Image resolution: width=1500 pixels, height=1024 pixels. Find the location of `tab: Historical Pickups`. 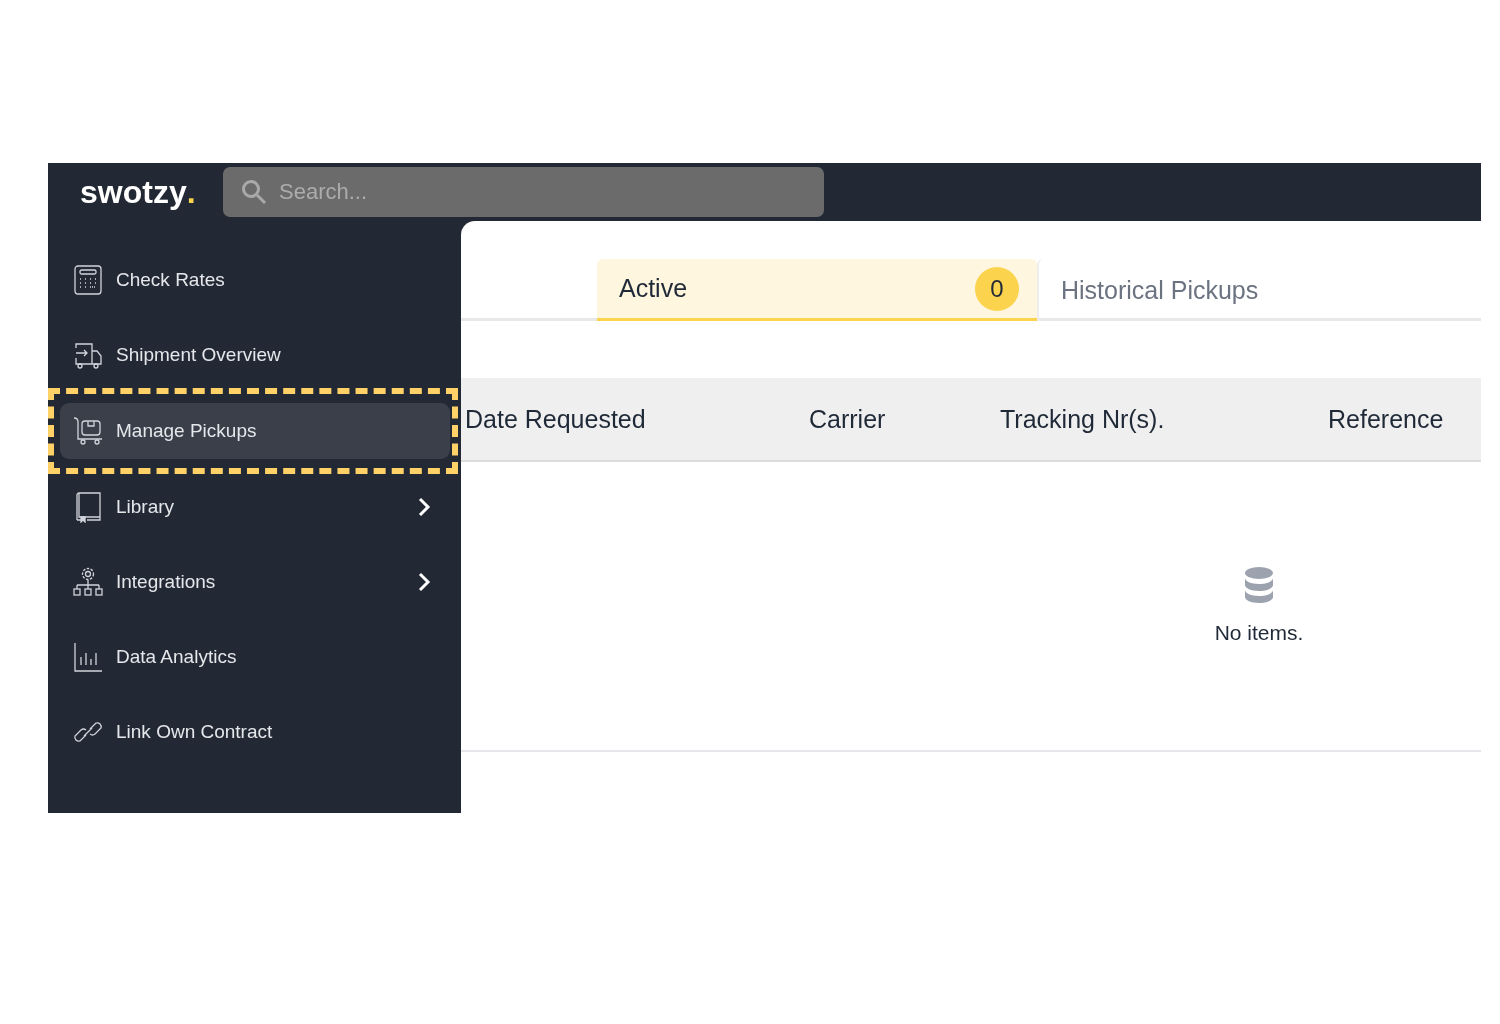

tab: Historical Pickups is located at coordinates (1257, 290).